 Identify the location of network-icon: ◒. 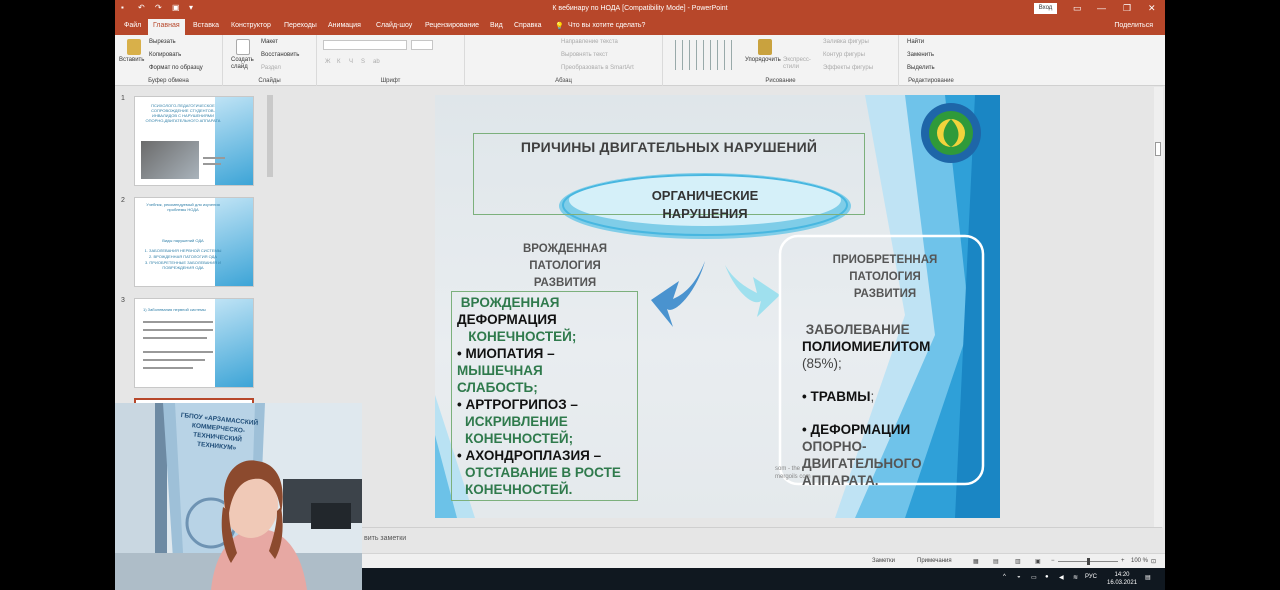
(1019, 577).